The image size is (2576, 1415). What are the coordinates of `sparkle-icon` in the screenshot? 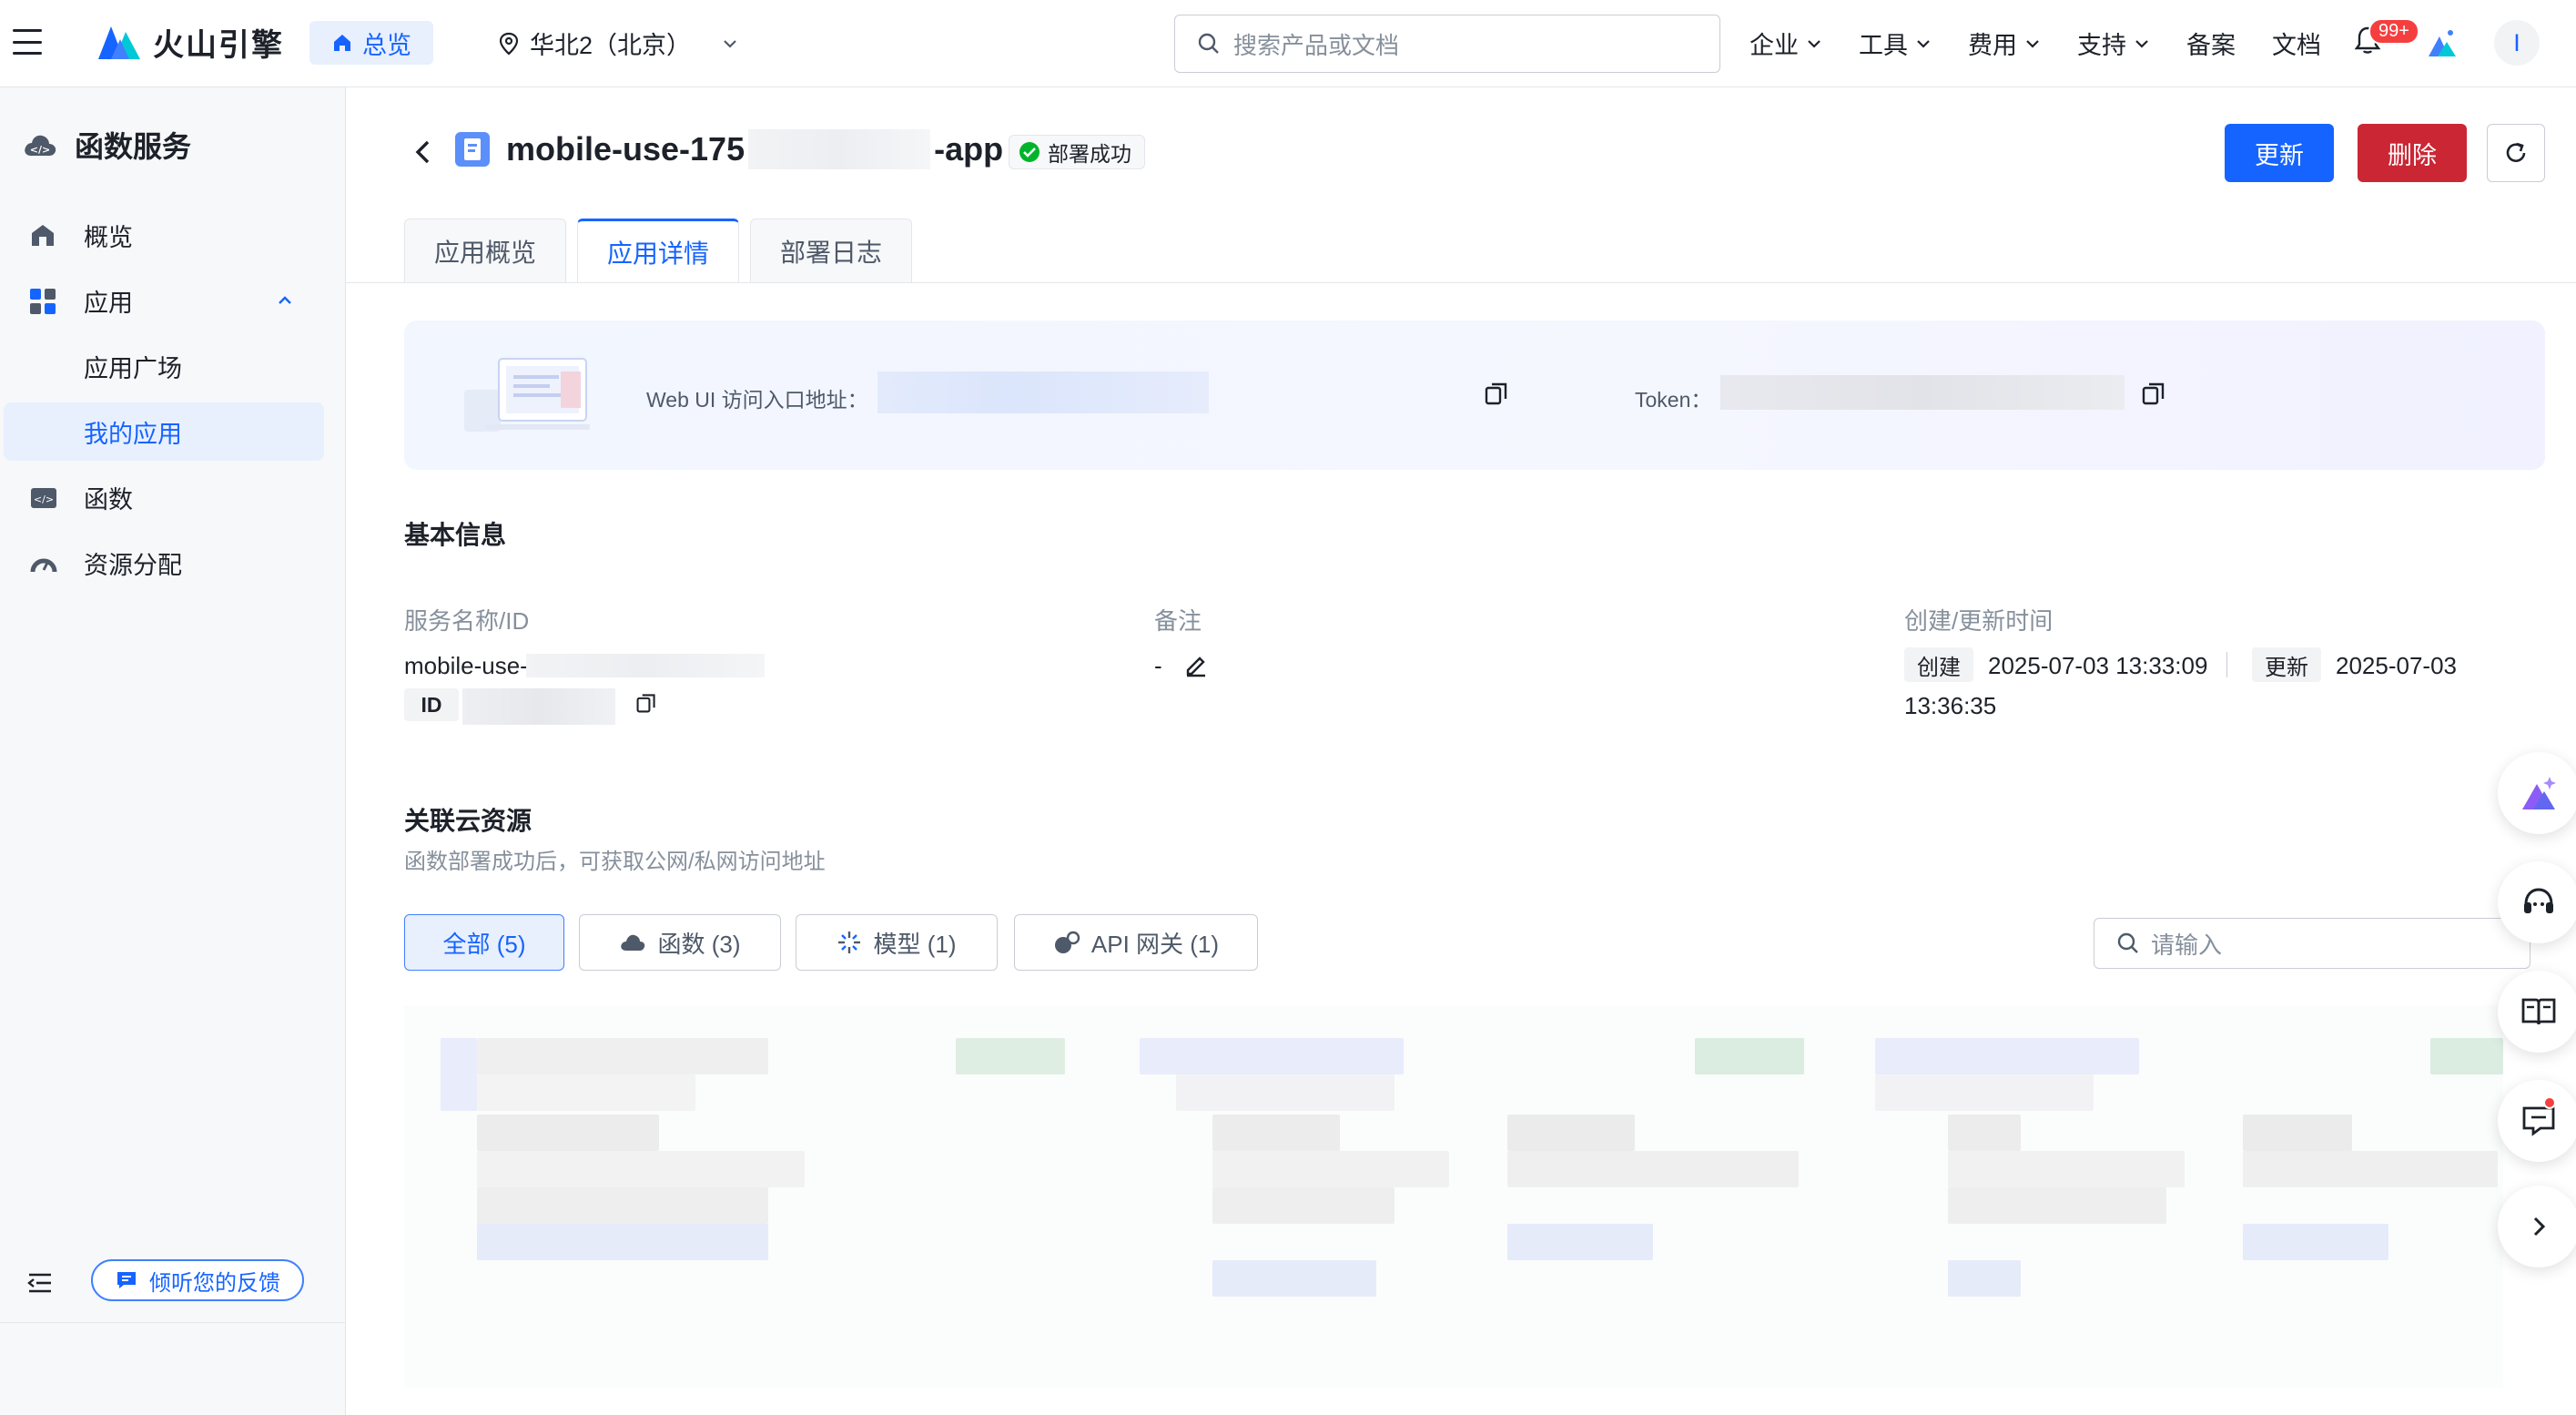 It's located at (849, 942).